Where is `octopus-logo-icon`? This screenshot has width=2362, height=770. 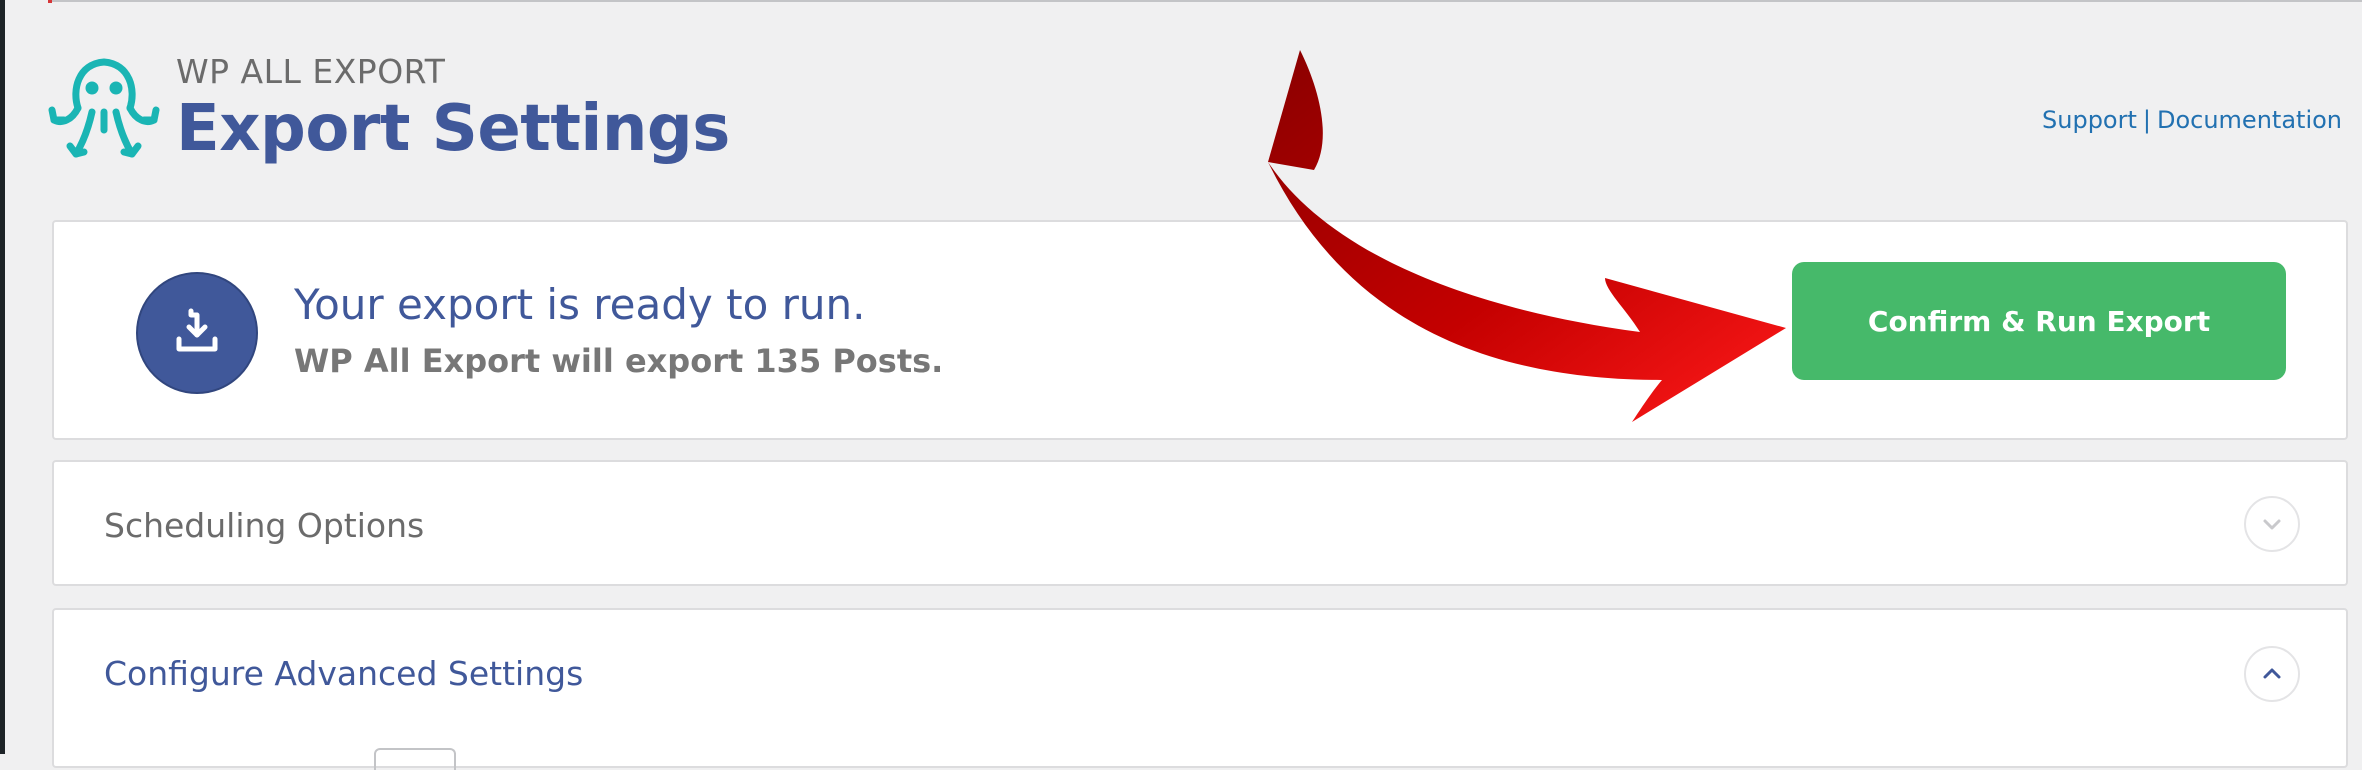
octopus-logo-icon is located at coordinates (104, 107).